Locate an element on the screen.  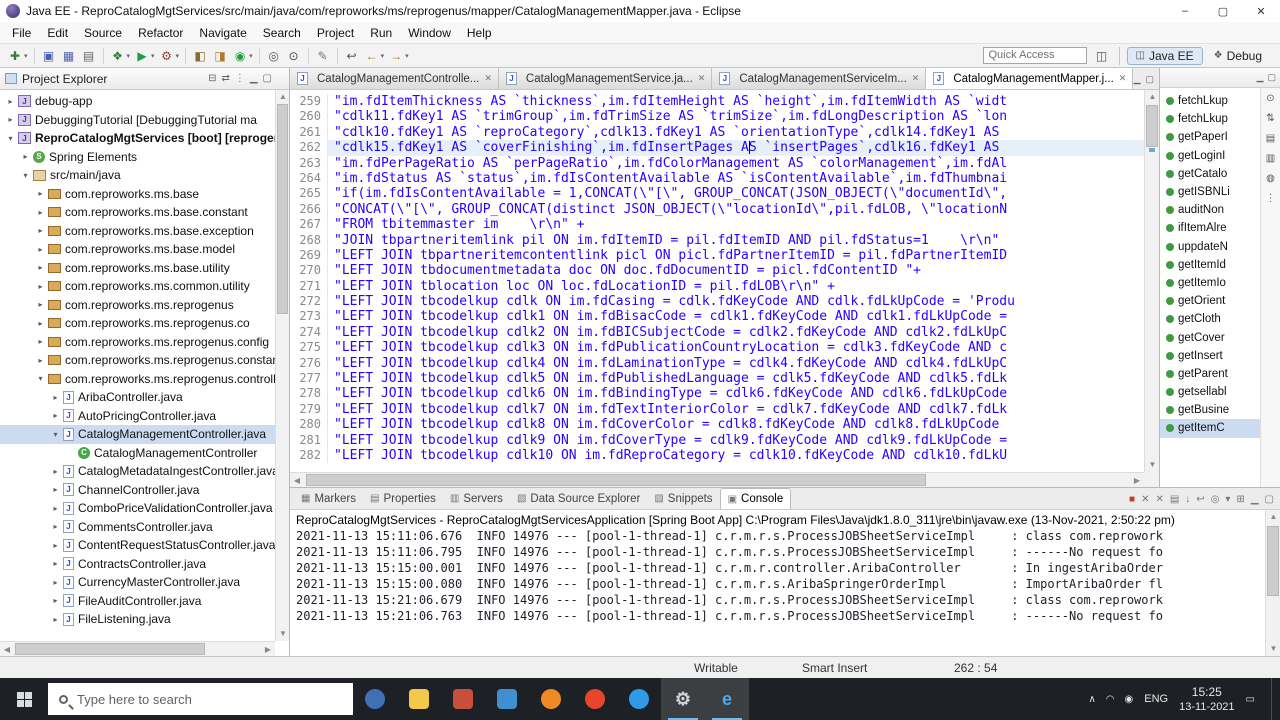
outline-item: getLoginI is located at coordinates (1210, 156).